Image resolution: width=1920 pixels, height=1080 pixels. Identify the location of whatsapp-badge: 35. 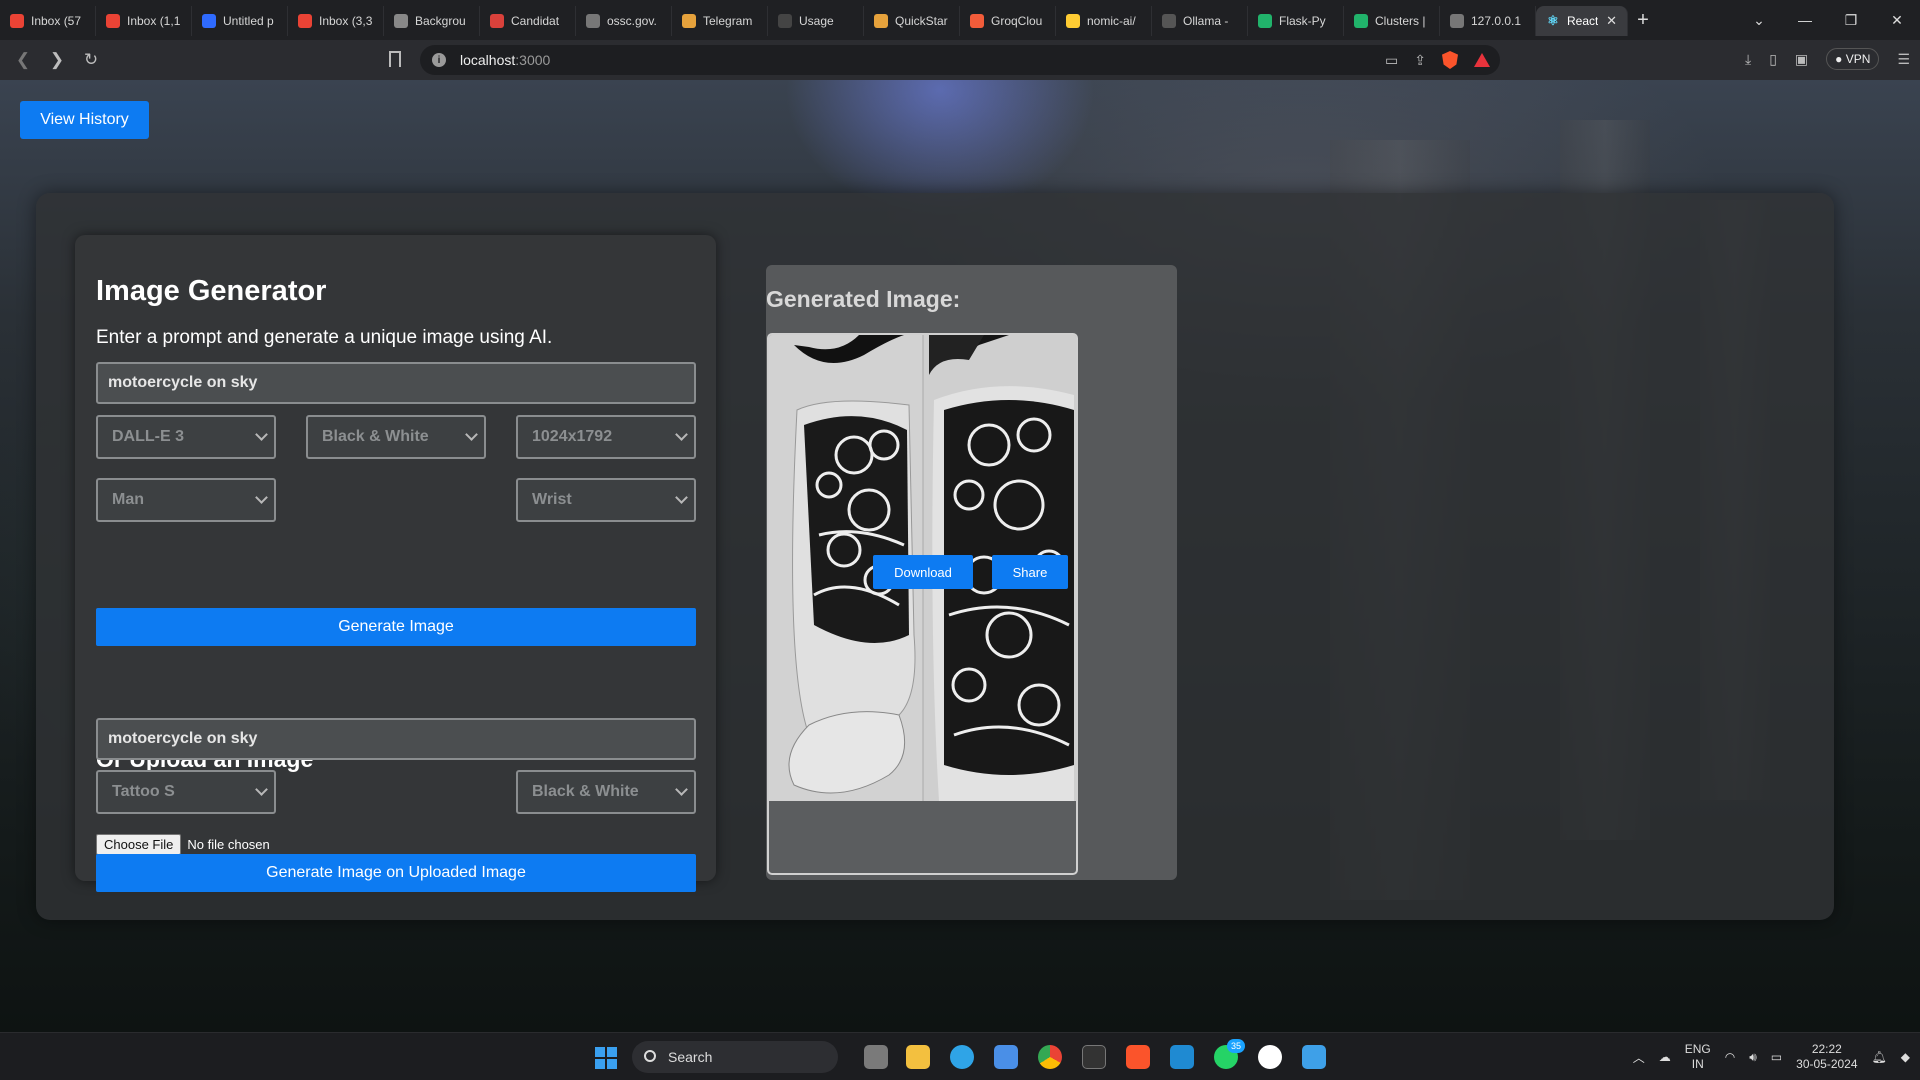
(1236, 1046).